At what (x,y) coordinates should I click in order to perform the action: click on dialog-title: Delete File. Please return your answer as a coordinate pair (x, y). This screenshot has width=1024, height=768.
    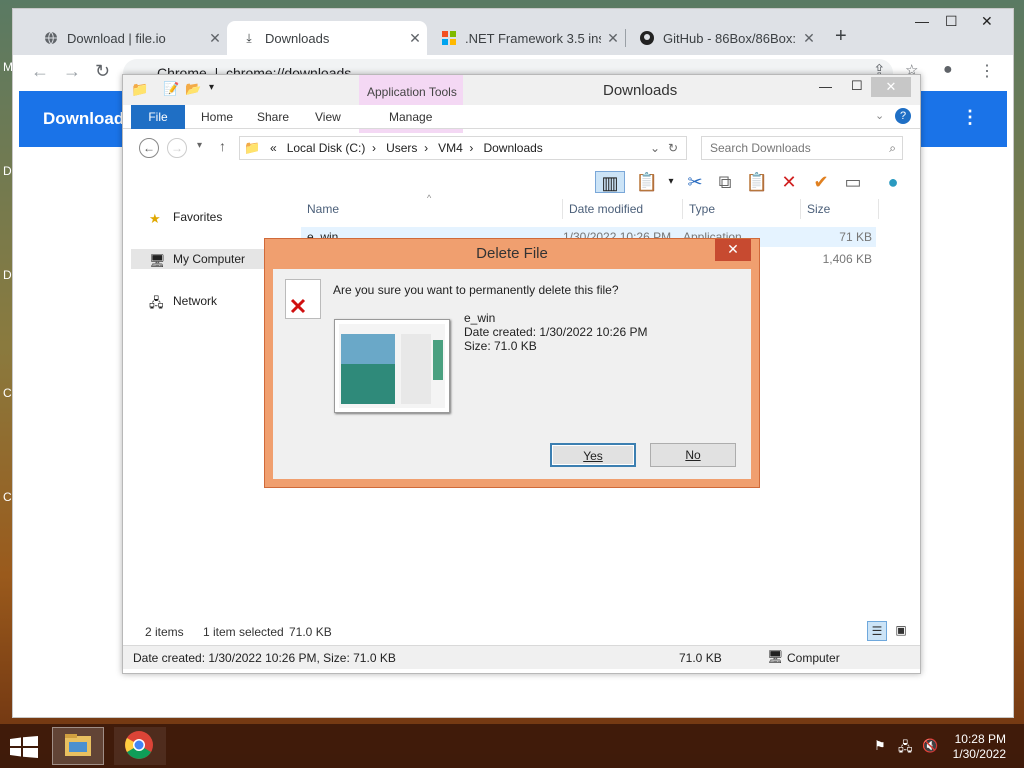
    Looking at the image, I should click on (512, 253).